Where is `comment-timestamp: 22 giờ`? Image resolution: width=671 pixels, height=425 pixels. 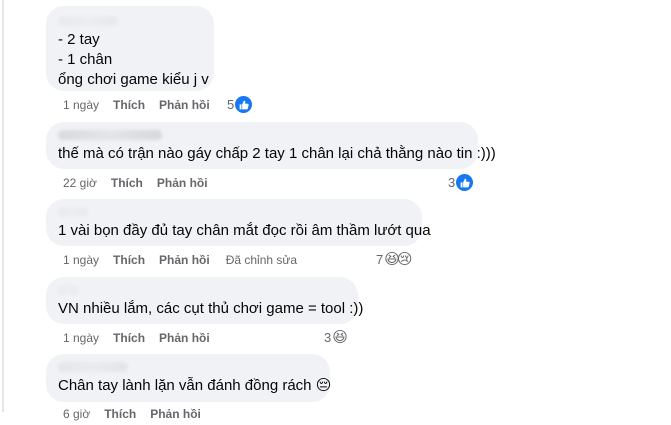
comment-timestamp: 22 giờ is located at coordinates (80, 183).